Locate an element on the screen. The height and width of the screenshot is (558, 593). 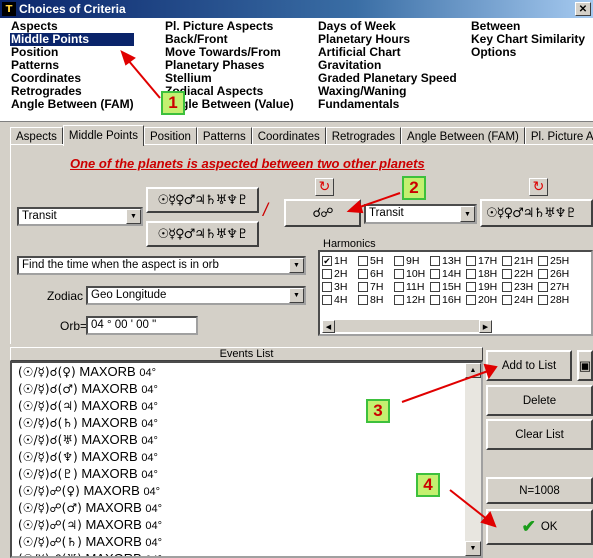
tab: Middle Points is located at coordinates (103, 135).